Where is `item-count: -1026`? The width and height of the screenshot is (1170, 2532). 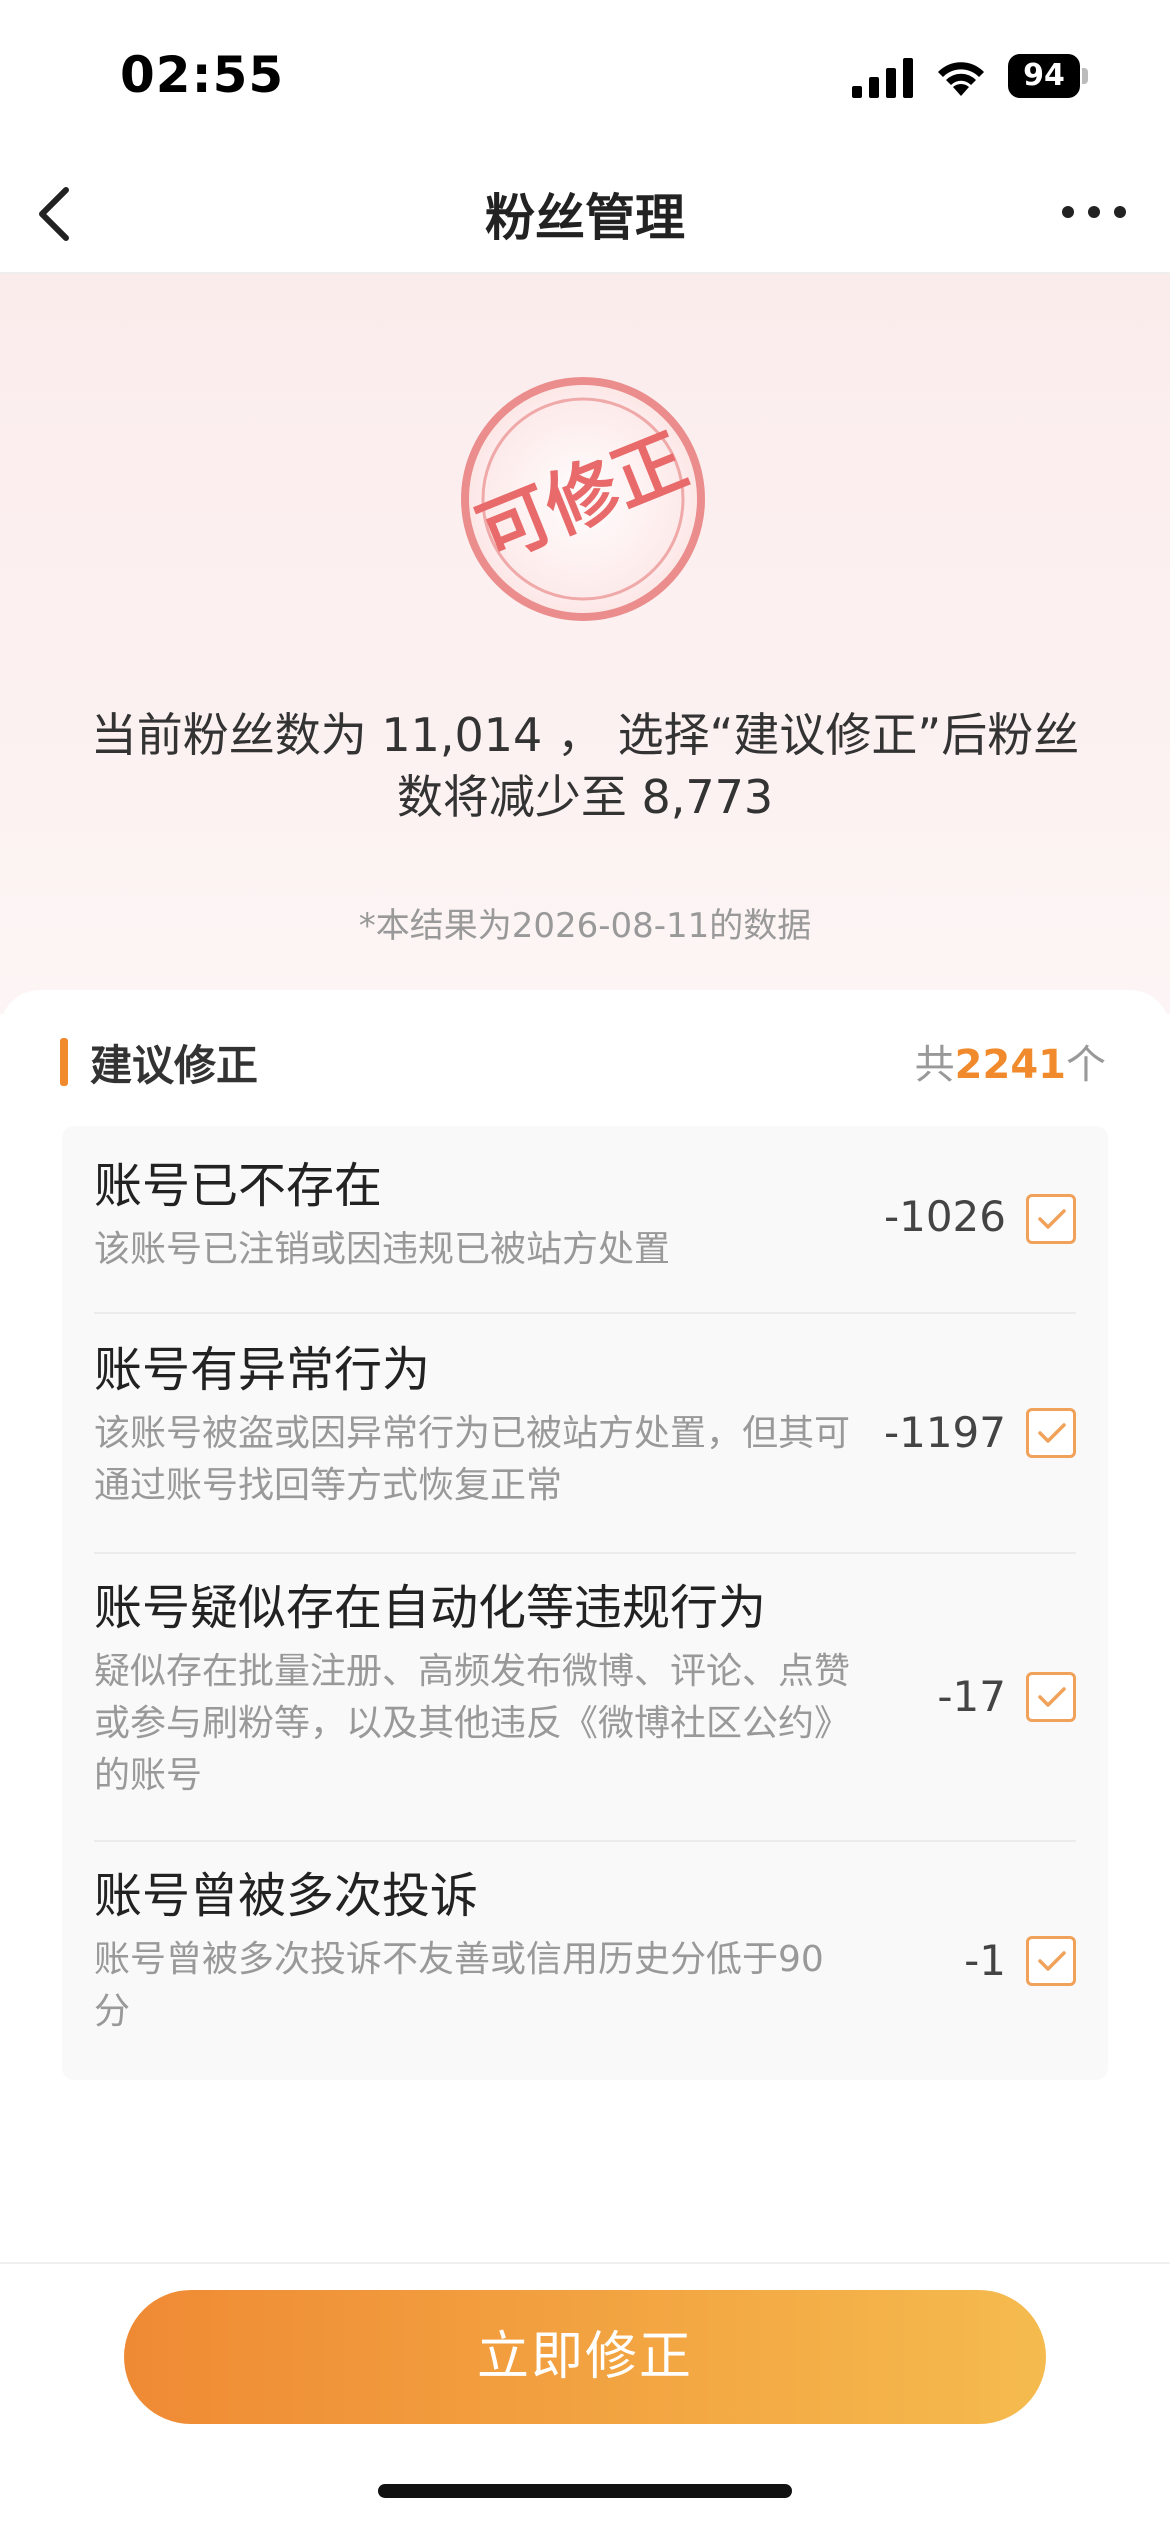 item-count: -1026 is located at coordinates (944, 1216).